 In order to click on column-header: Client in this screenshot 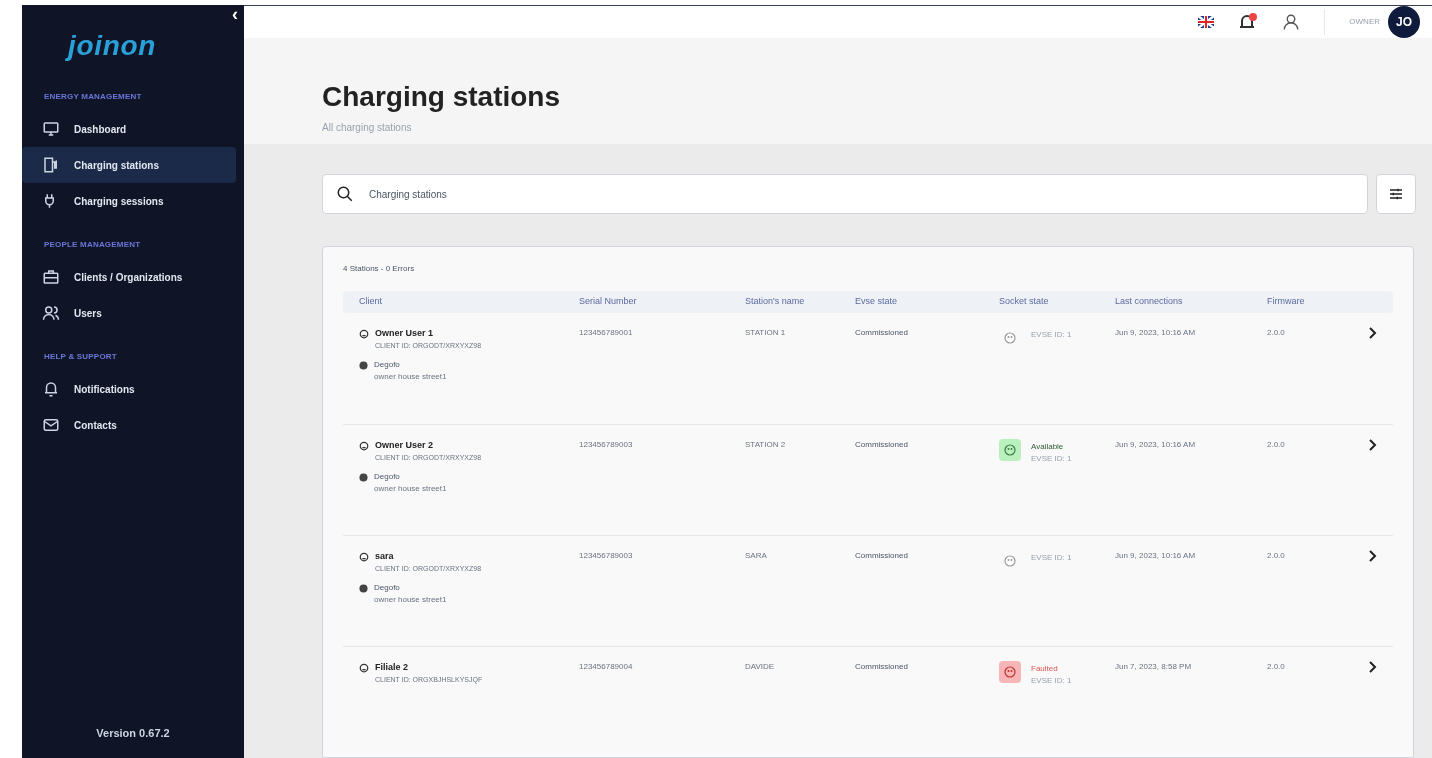, I will do `click(371, 302)`.